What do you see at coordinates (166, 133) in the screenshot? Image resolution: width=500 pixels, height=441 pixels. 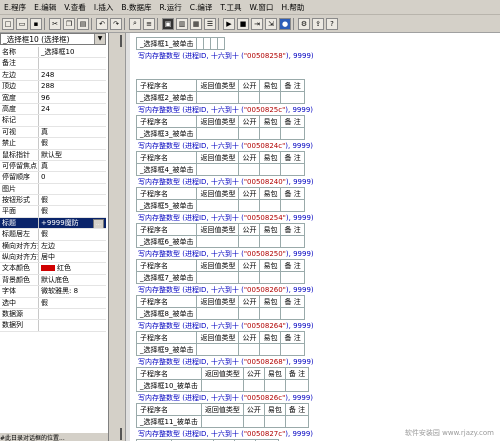 I see `subroutine-name: _选择框3_被单击` at bounding box center [166, 133].